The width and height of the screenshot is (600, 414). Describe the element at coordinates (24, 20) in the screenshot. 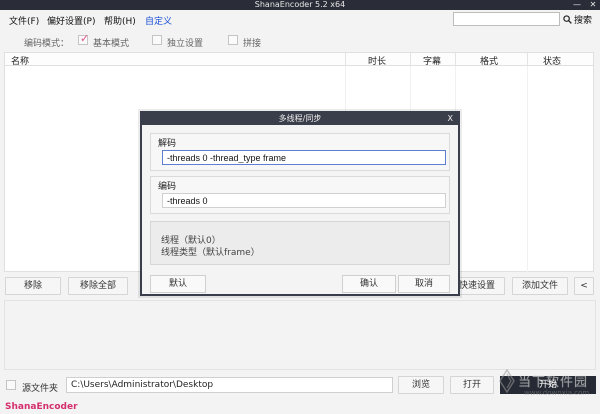

I see `menu-file: 文件(F)` at that location.